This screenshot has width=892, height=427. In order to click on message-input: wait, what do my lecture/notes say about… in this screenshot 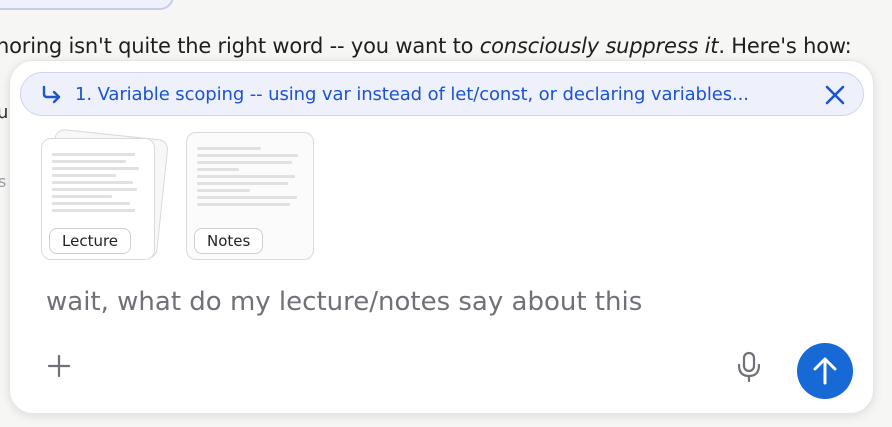, I will do `click(344, 302)`.